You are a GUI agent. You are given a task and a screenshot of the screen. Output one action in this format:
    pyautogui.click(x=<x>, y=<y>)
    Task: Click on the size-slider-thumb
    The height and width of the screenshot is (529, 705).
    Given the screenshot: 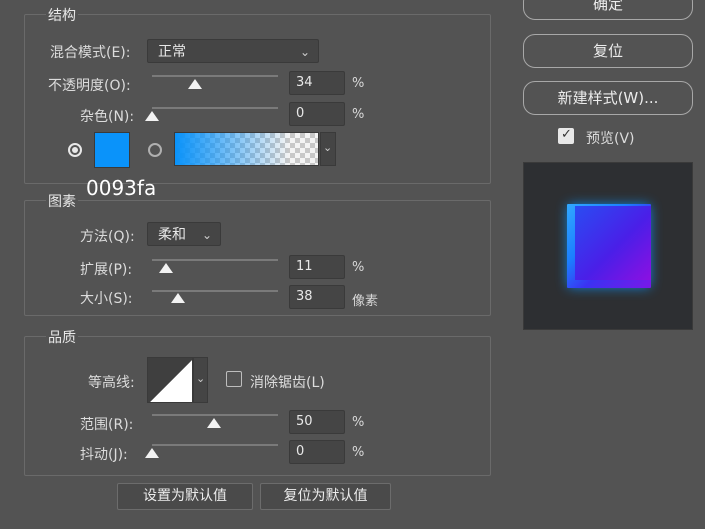 What is the action you would take?
    pyautogui.click(x=178, y=298)
    